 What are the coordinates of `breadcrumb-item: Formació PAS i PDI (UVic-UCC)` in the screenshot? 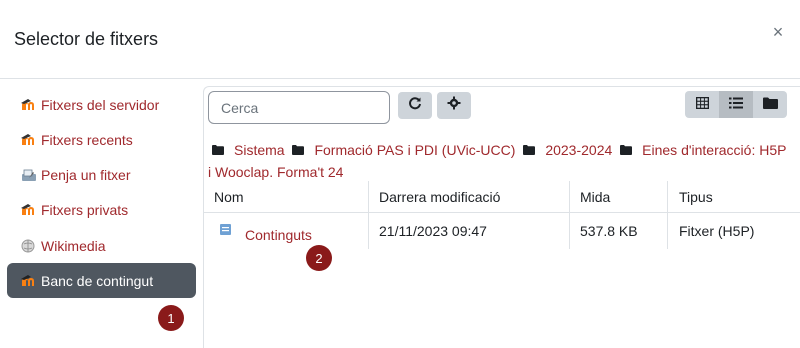 It's located at (401, 150).